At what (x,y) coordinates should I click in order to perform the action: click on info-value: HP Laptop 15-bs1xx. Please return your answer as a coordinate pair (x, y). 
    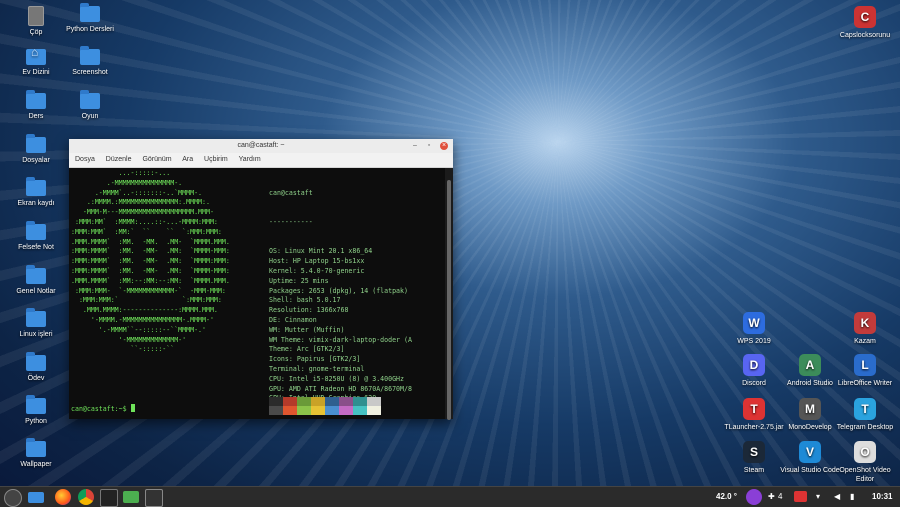
    Looking at the image, I should click on (328, 261).